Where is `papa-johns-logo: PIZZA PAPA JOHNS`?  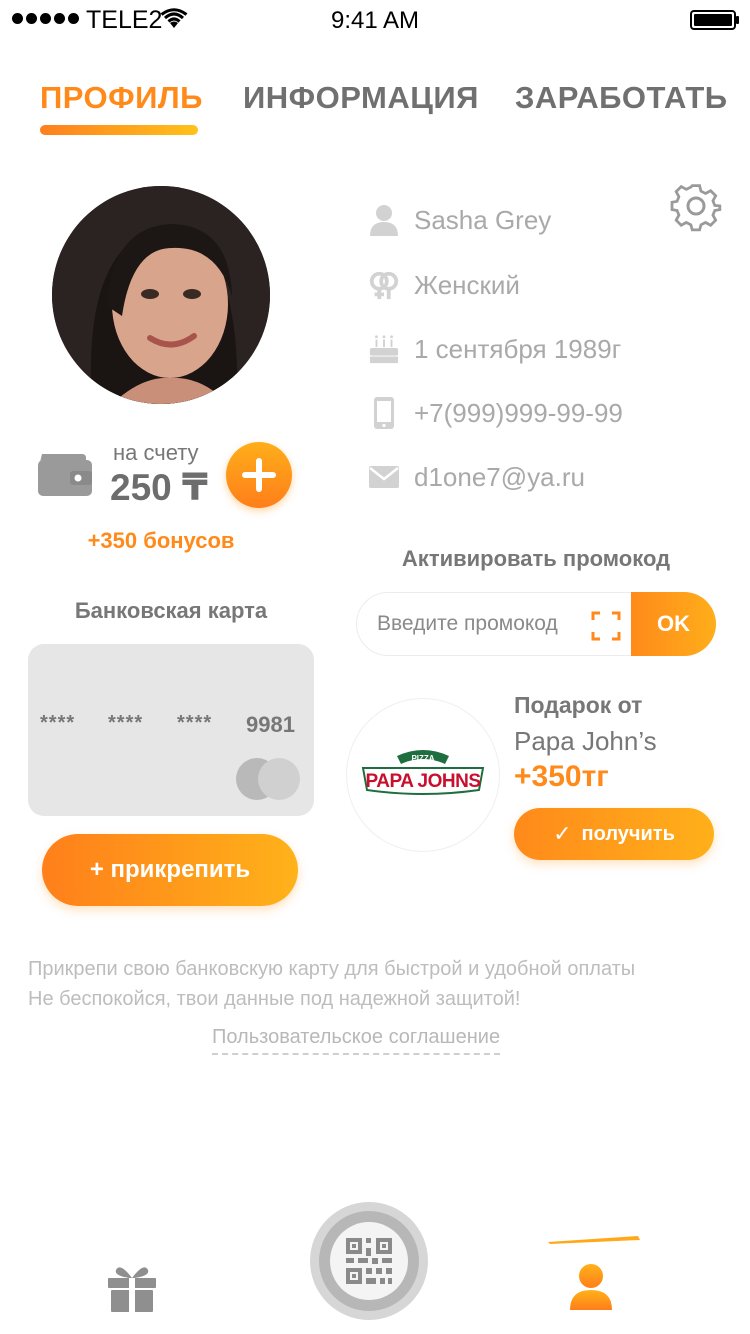
papa-johns-logo: PIZZA PAPA JOHNS is located at coordinates (423, 772).